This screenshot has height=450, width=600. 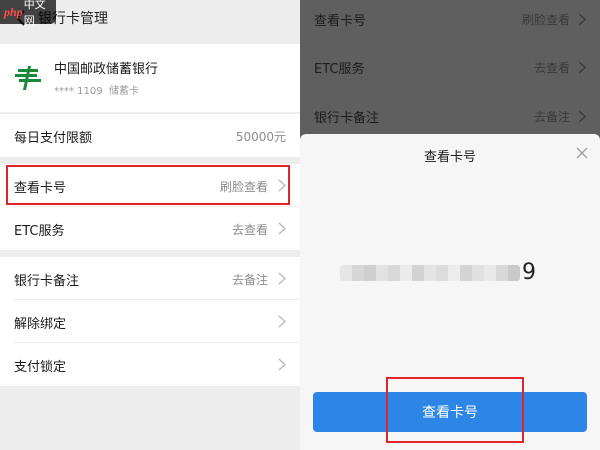 What do you see at coordinates (150, 278) in the screenshot?
I see `row-card-note: 银行卡备注 去备注` at bounding box center [150, 278].